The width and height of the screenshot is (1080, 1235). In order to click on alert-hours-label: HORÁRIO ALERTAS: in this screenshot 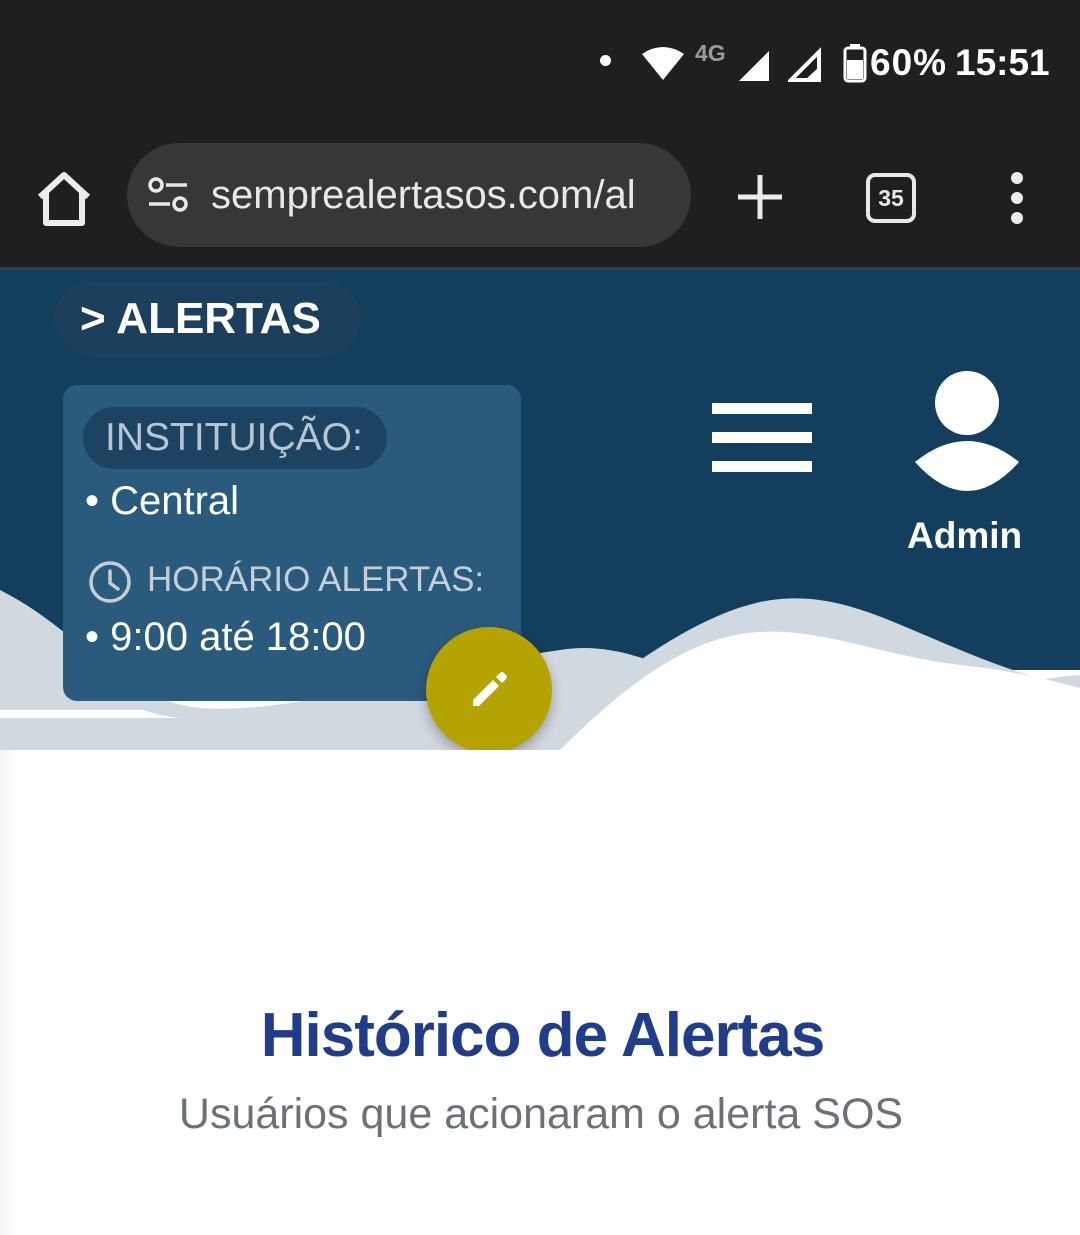, I will do `click(316, 579)`.